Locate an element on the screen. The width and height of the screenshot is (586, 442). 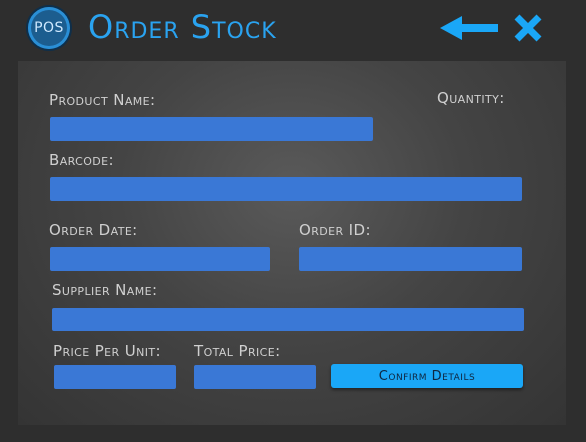
order-date-input is located at coordinates (160, 259).